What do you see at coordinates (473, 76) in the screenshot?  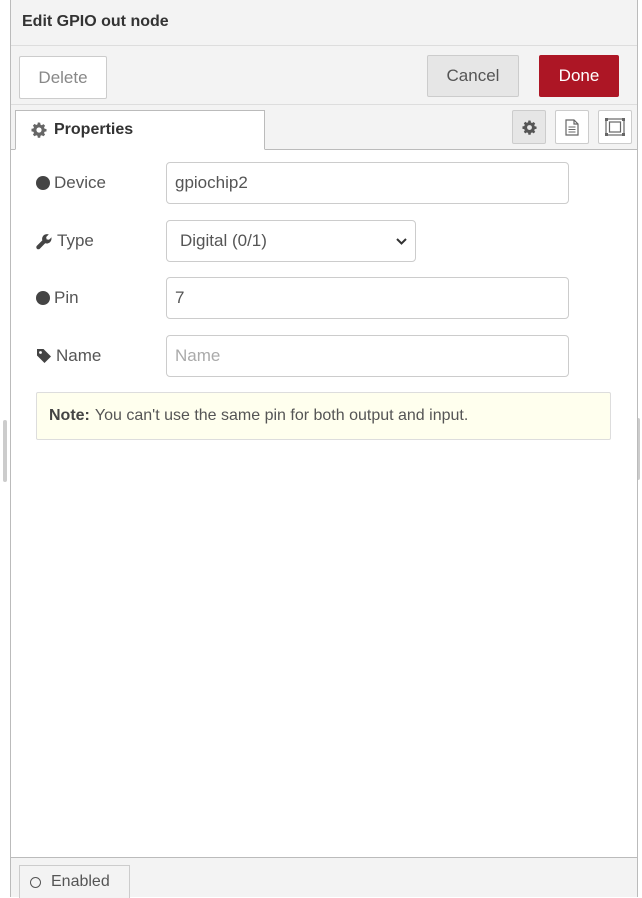 I see `cancel-button: Cancel` at bounding box center [473, 76].